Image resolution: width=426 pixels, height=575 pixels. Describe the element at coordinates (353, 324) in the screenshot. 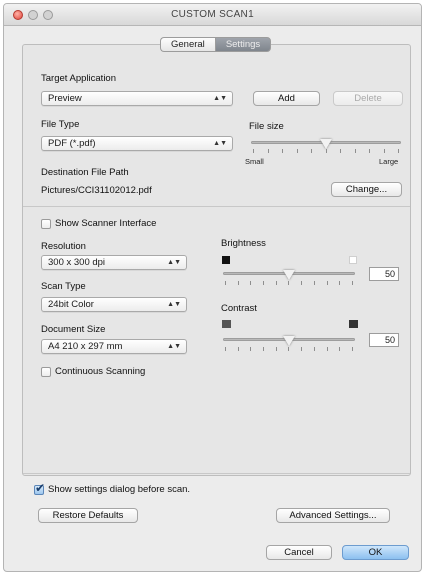

I see `high-contrast-icon` at that location.